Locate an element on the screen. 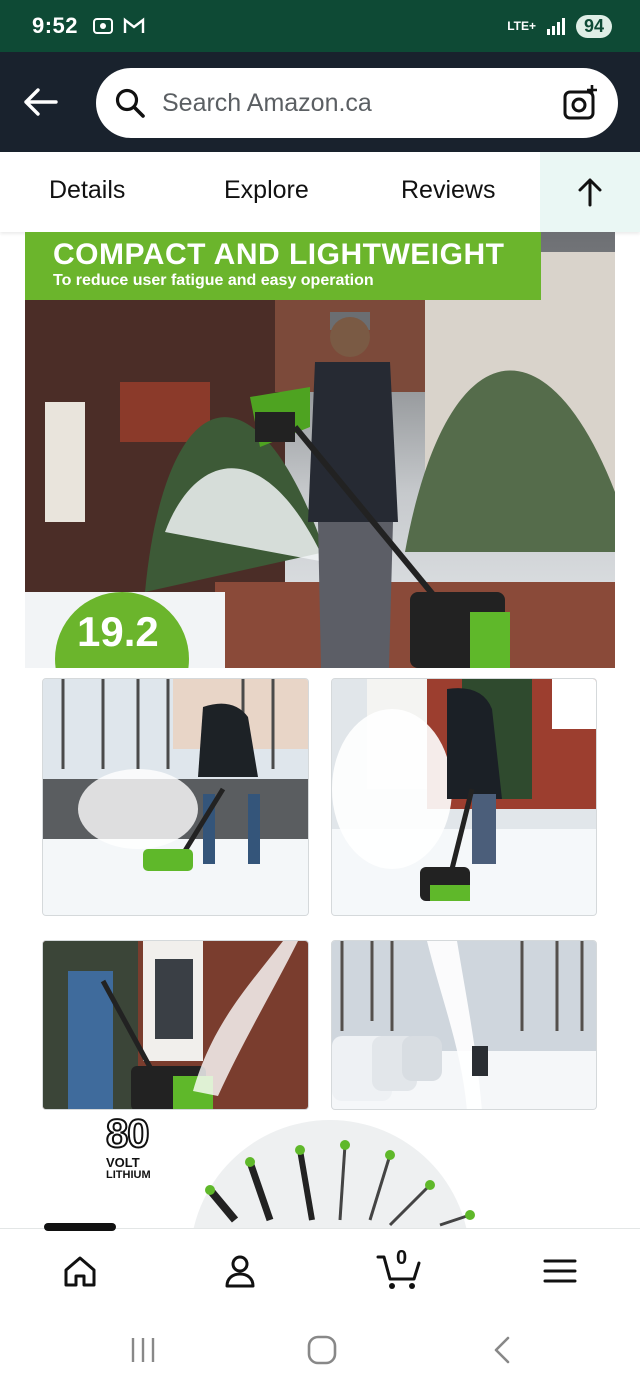 Image resolution: width=640 pixels, height=1388 pixels. back-arrow-icon is located at coordinates (41, 102).